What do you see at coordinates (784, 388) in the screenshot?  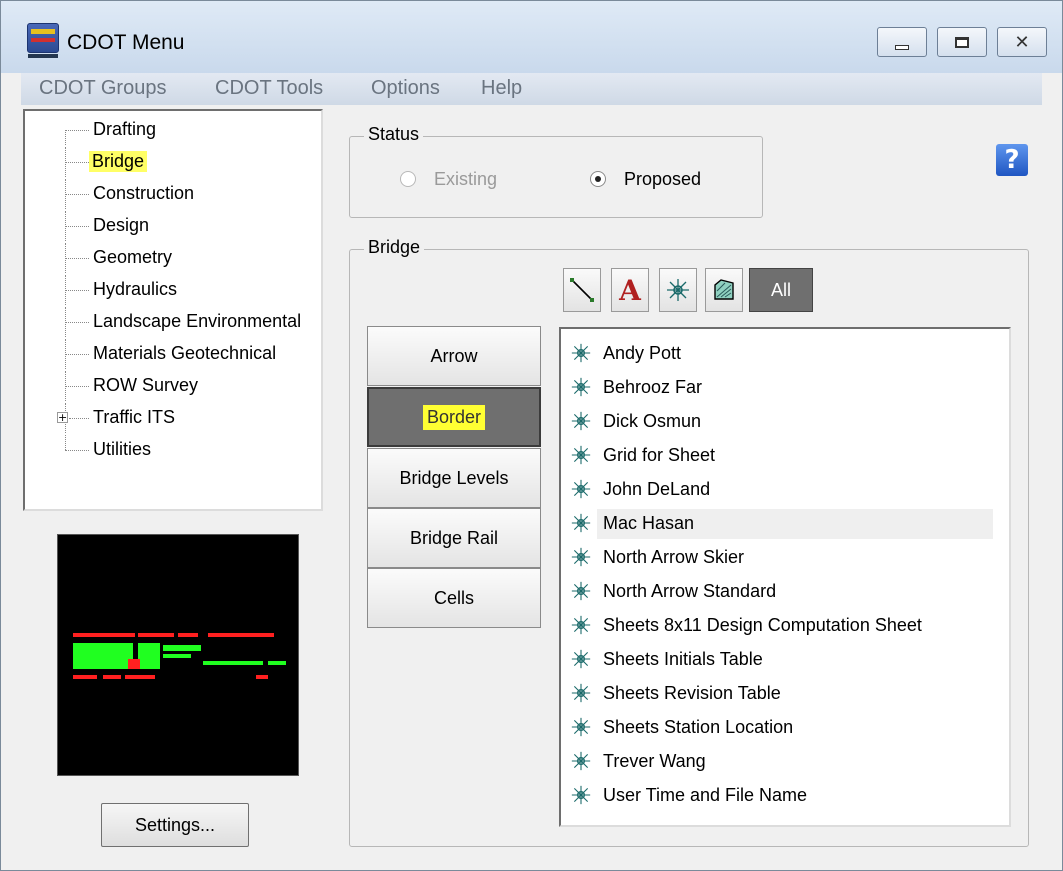 I see `list-item-behrooz-far: Behrooz Far` at bounding box center [784, 388].